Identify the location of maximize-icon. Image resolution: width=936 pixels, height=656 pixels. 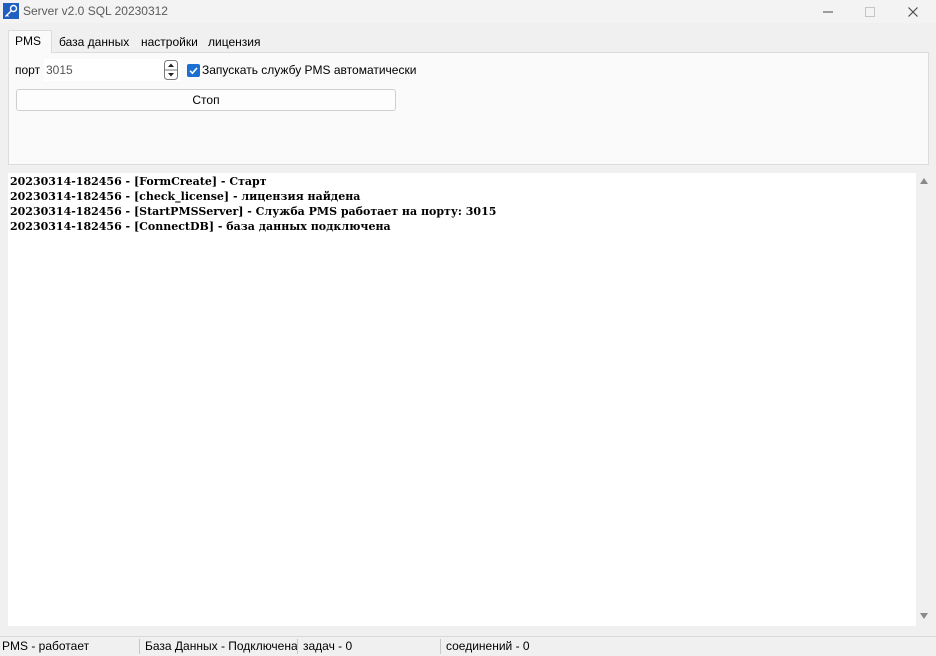
(870, 11).